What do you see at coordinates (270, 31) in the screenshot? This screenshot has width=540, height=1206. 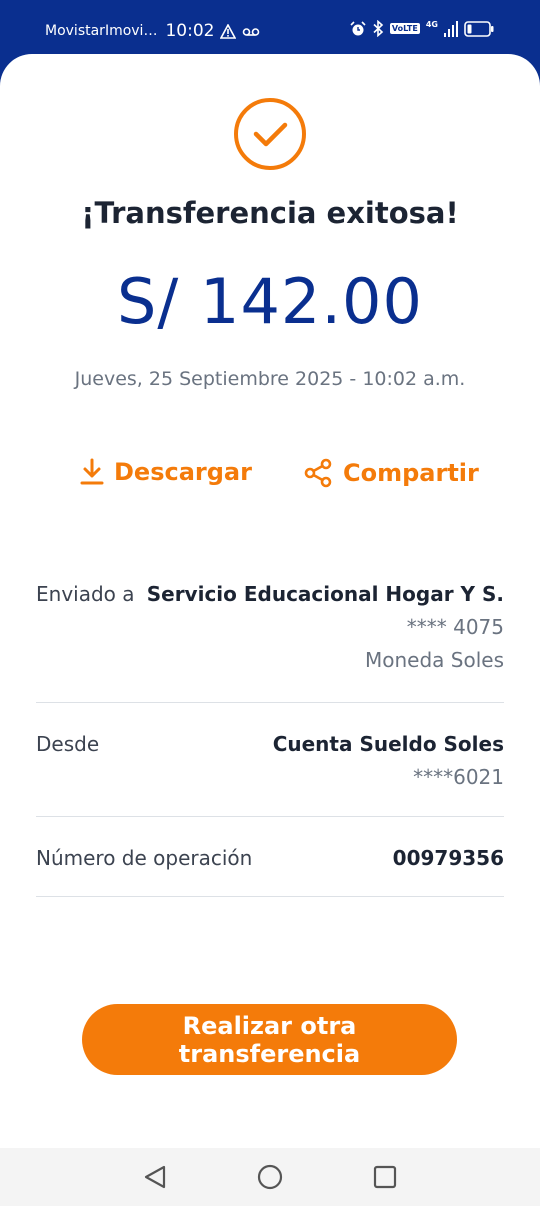 I see `status-bar: MovistarImovi… 10:02 VoLTE 4G` at bounding box center [270, 31].